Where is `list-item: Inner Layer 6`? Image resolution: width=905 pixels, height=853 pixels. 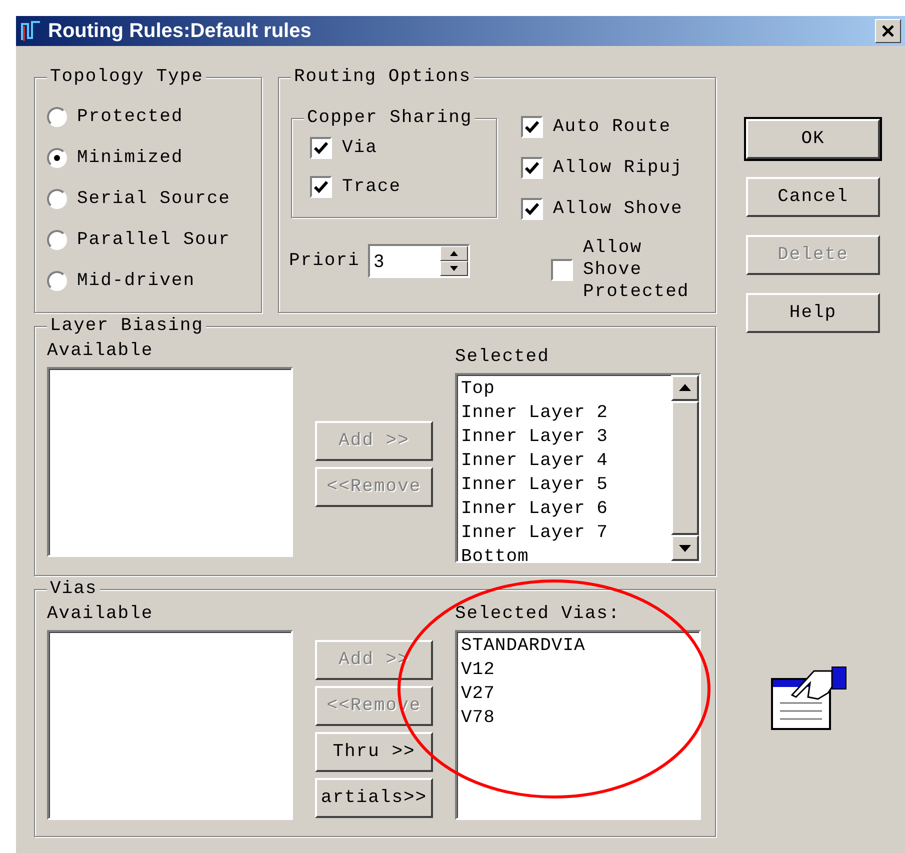
list-item: Inner Layer 6 is located at coordinates (564, 509).